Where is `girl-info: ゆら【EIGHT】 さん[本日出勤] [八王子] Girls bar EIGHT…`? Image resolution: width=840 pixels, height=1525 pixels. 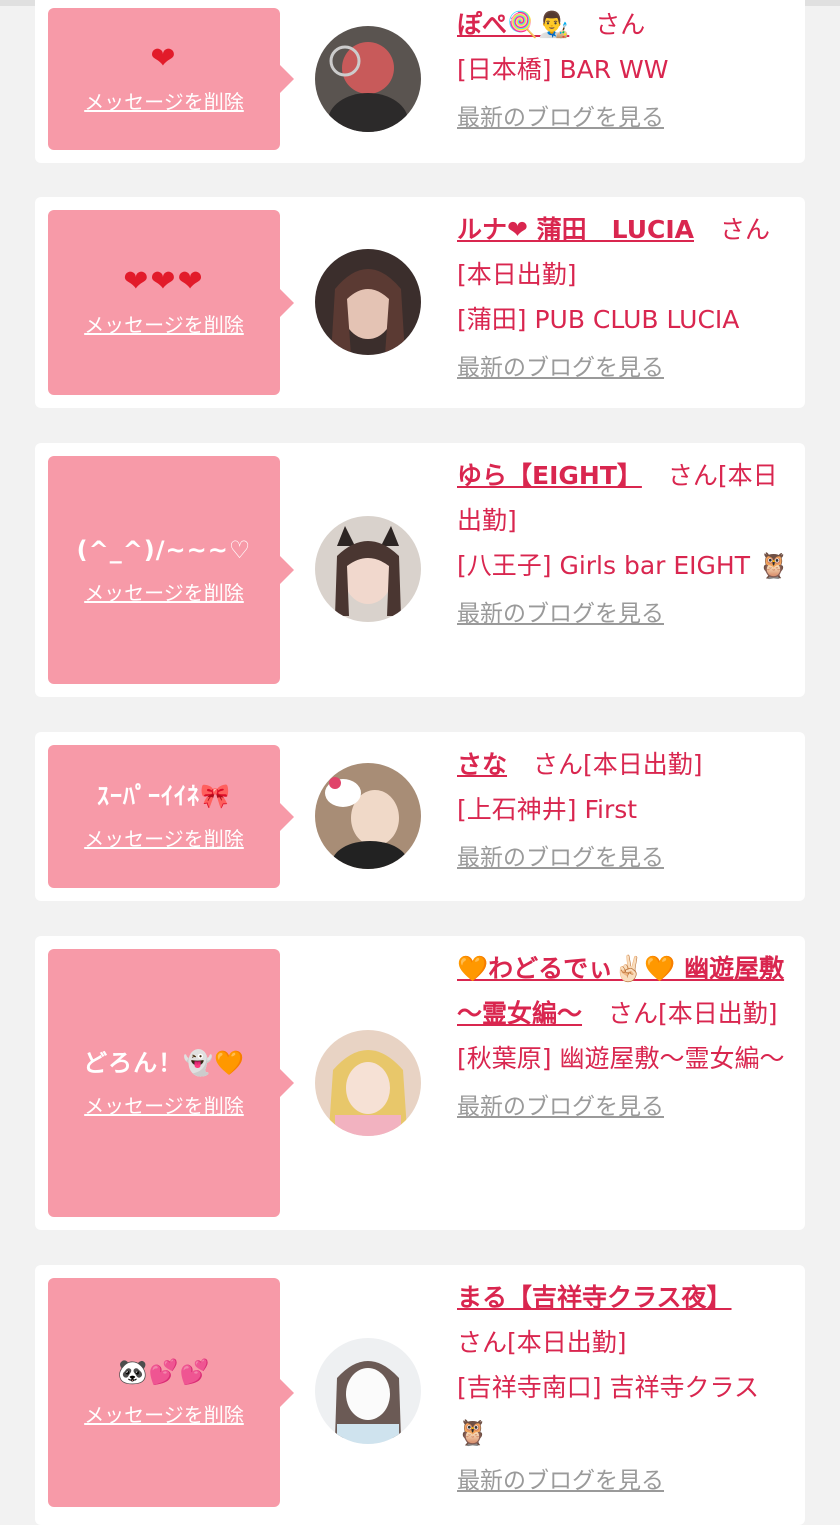
girl-info: ゆら【EIGHT】 さん[本日出勤] [八王子] Girls bar EIGHT… is located at coordinates (626, 543).